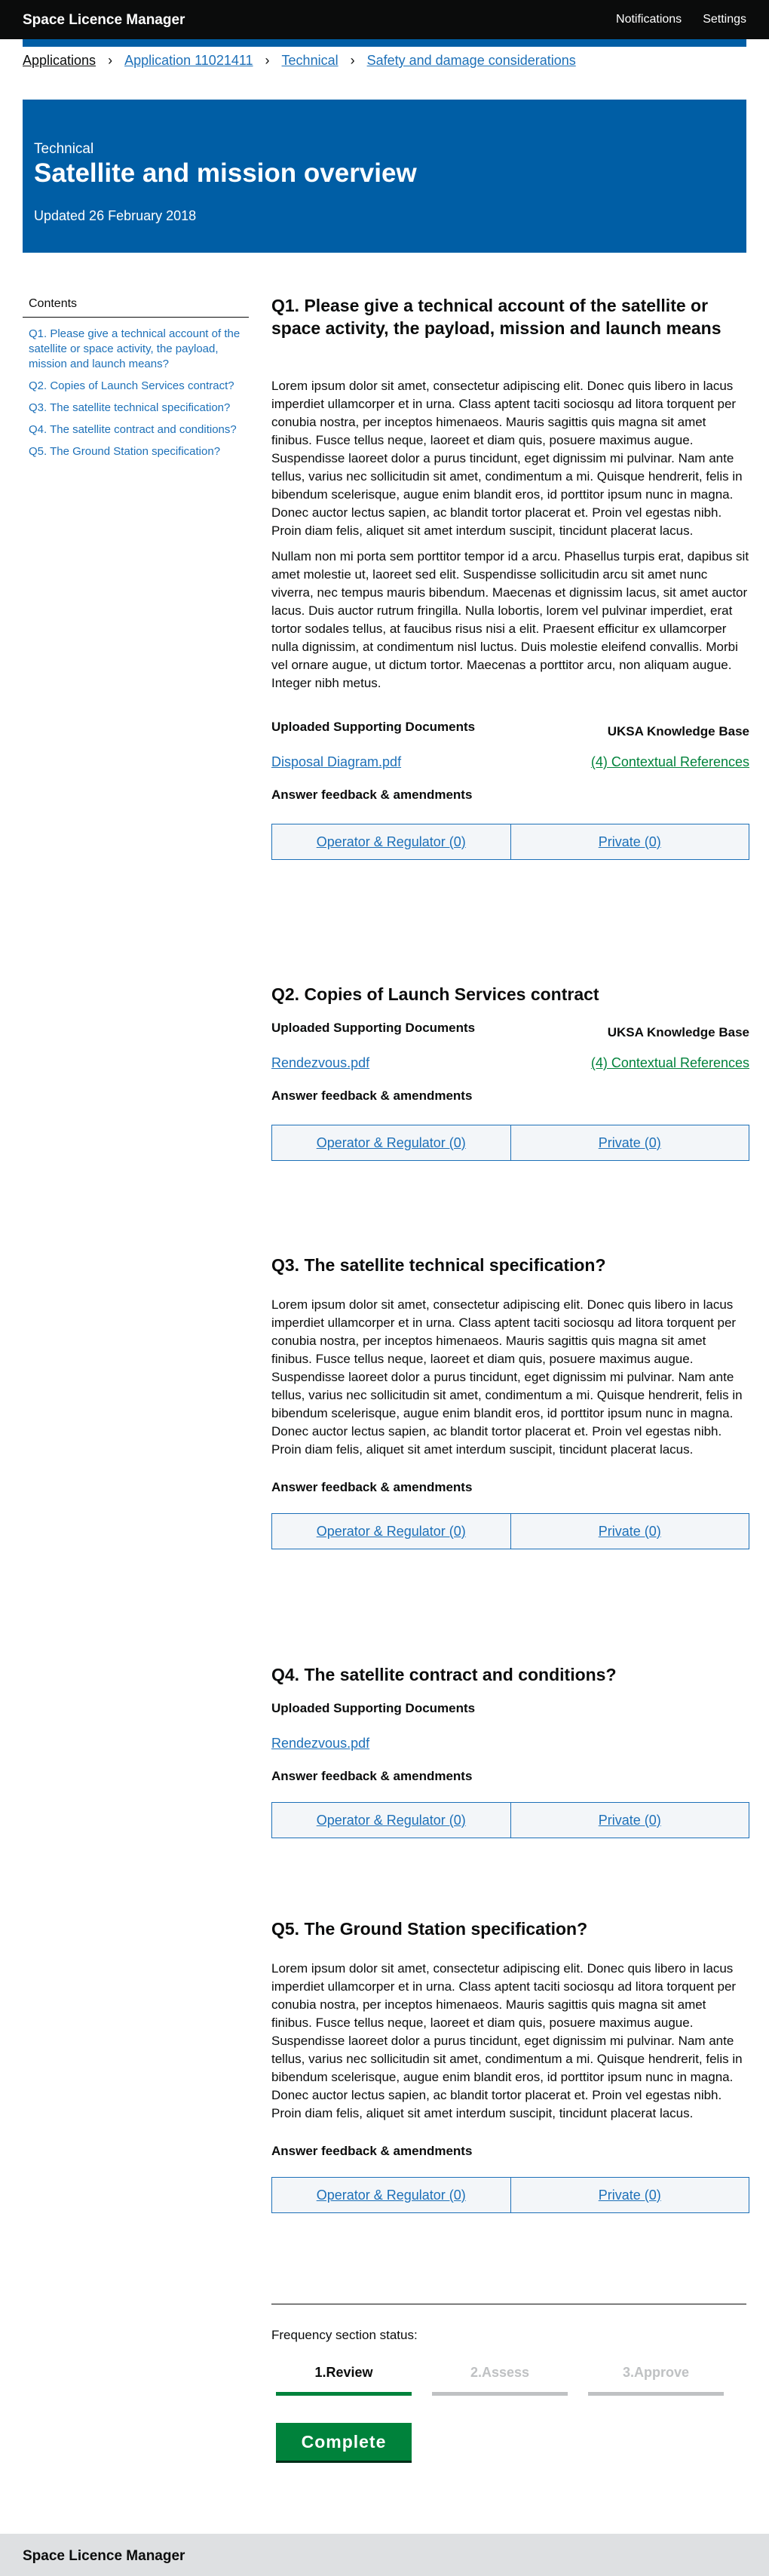 This screenshot has width=769, height=2576. Describe the element at coordinates (104, 2556) in the screenshot. I see `footer-brand: Space Licence Manager` at that location.